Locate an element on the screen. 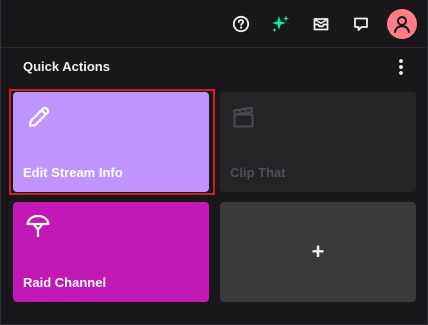  raid-icon is located at coordinates (38, 226).